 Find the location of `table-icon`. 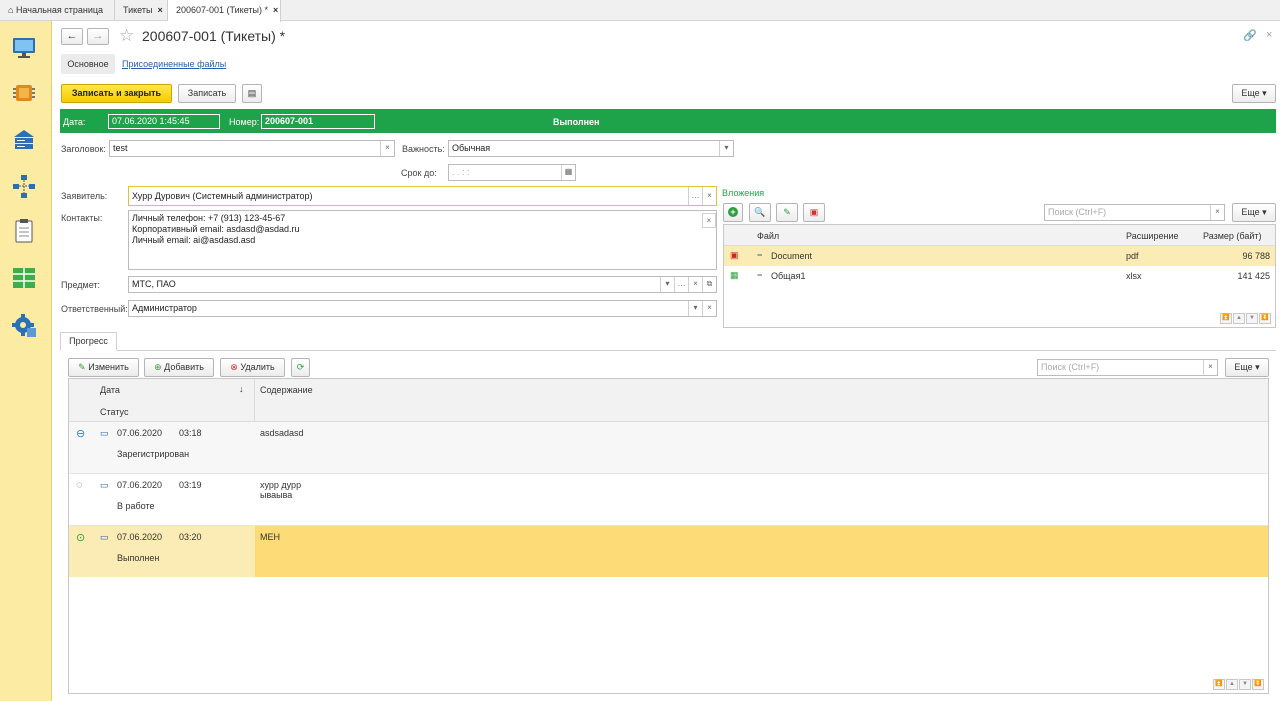

table-icon is located at coordinates (24, 278).